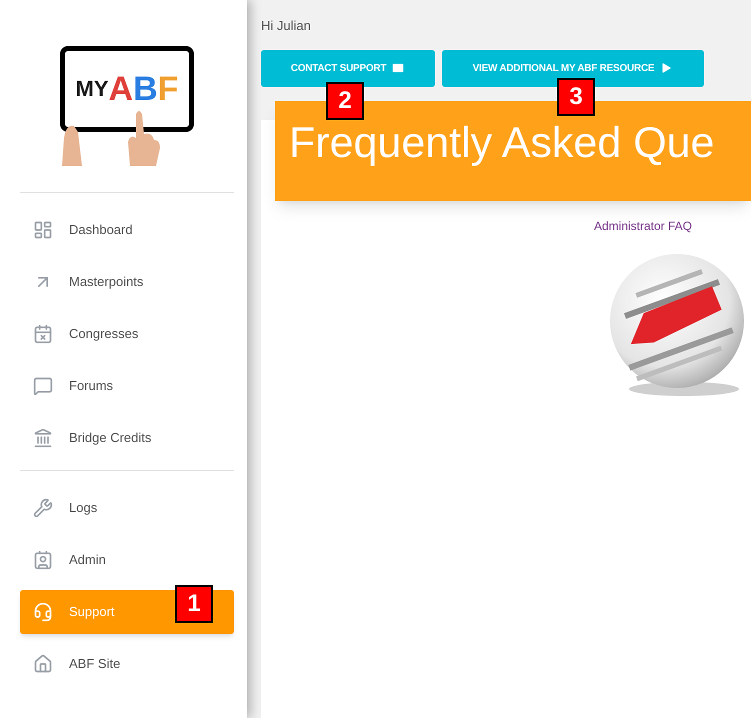 The image size is (751, 718). Describe the element at coordinates (43, 560) in the screenshot. I see `id-card-icon` at that location.